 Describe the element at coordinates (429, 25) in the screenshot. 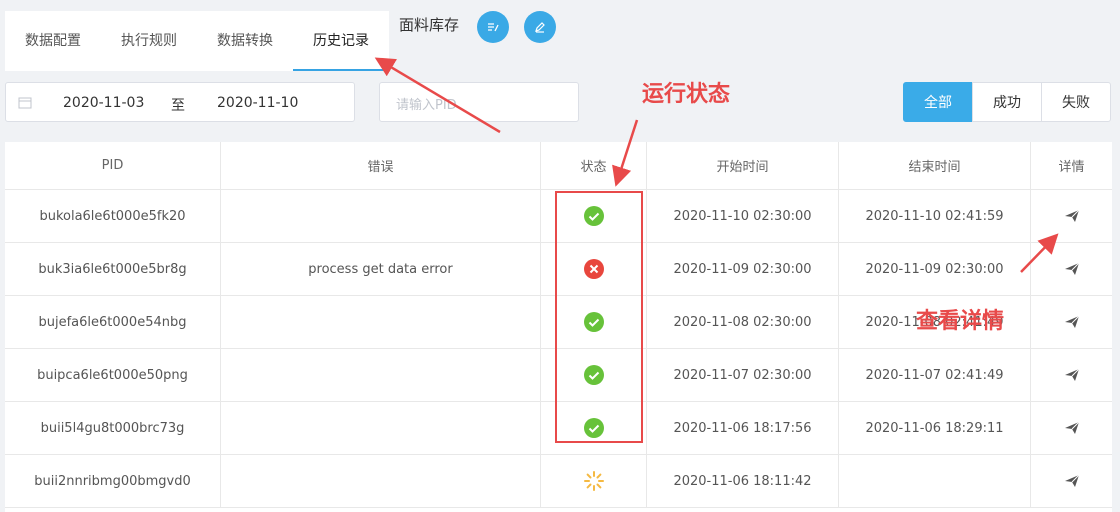

I see `datasource-title: 面料库存` at that location.